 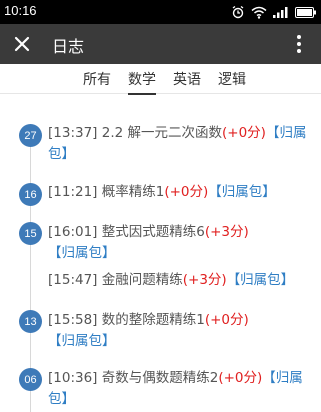 I want to click on signal-icon, so click(x=281, y=12).